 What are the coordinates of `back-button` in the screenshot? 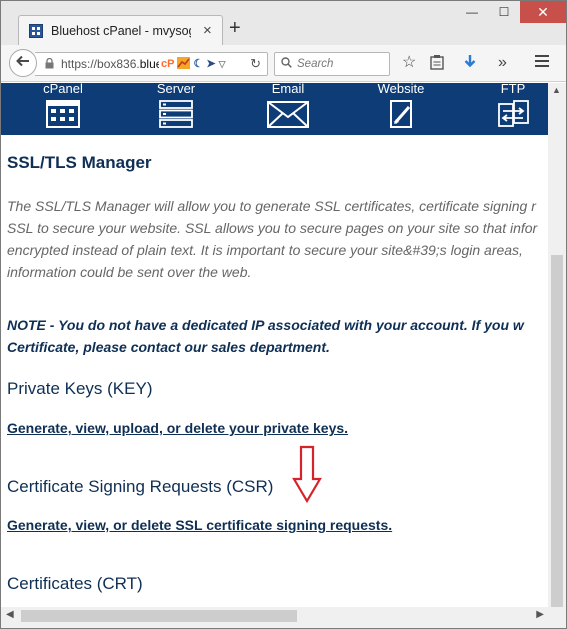 It's located at (23, 63).